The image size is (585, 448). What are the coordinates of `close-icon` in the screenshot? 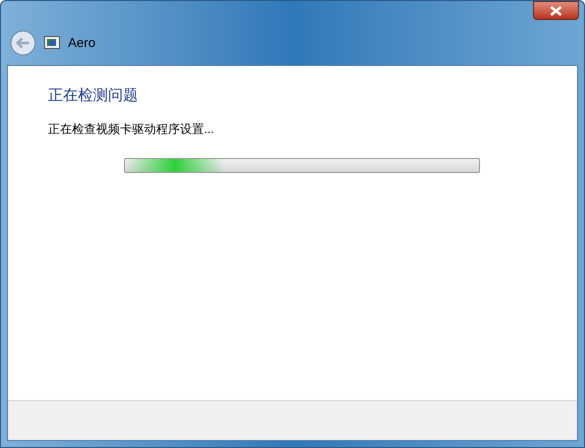 It's located at (556, 11).